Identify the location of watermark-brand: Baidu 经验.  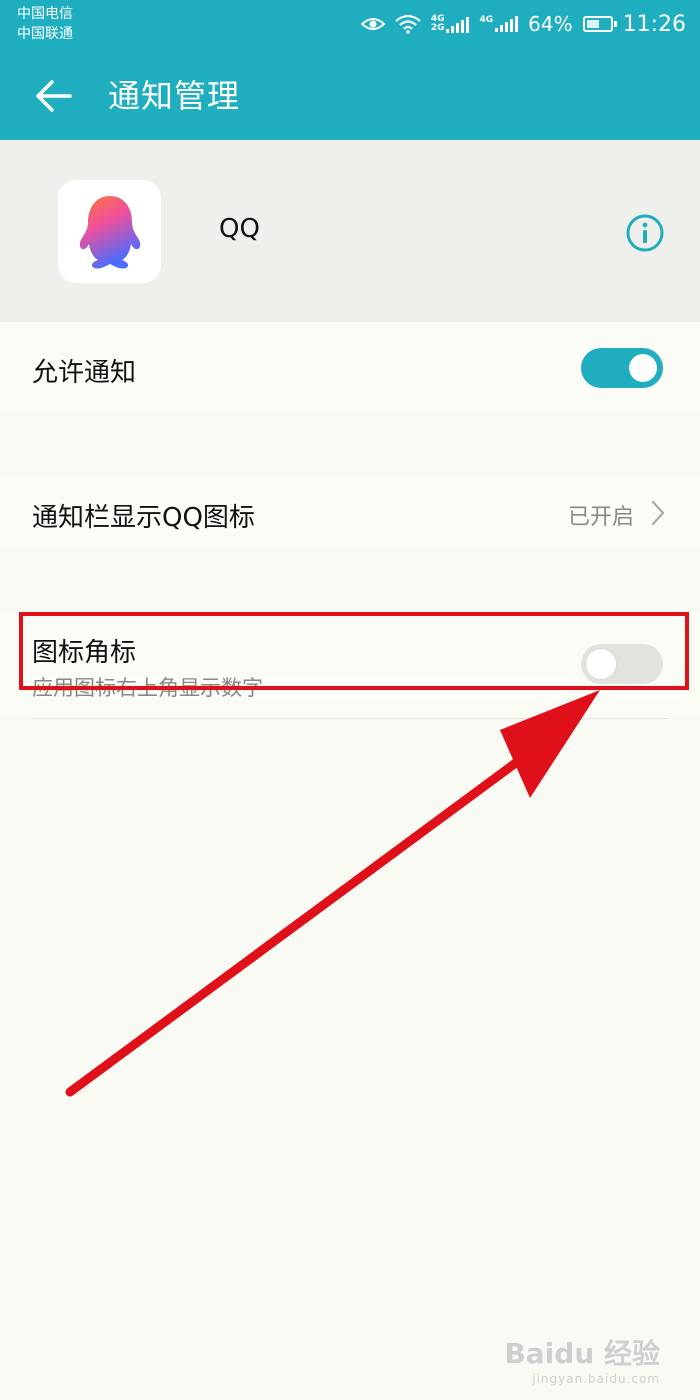
(582, 1353).